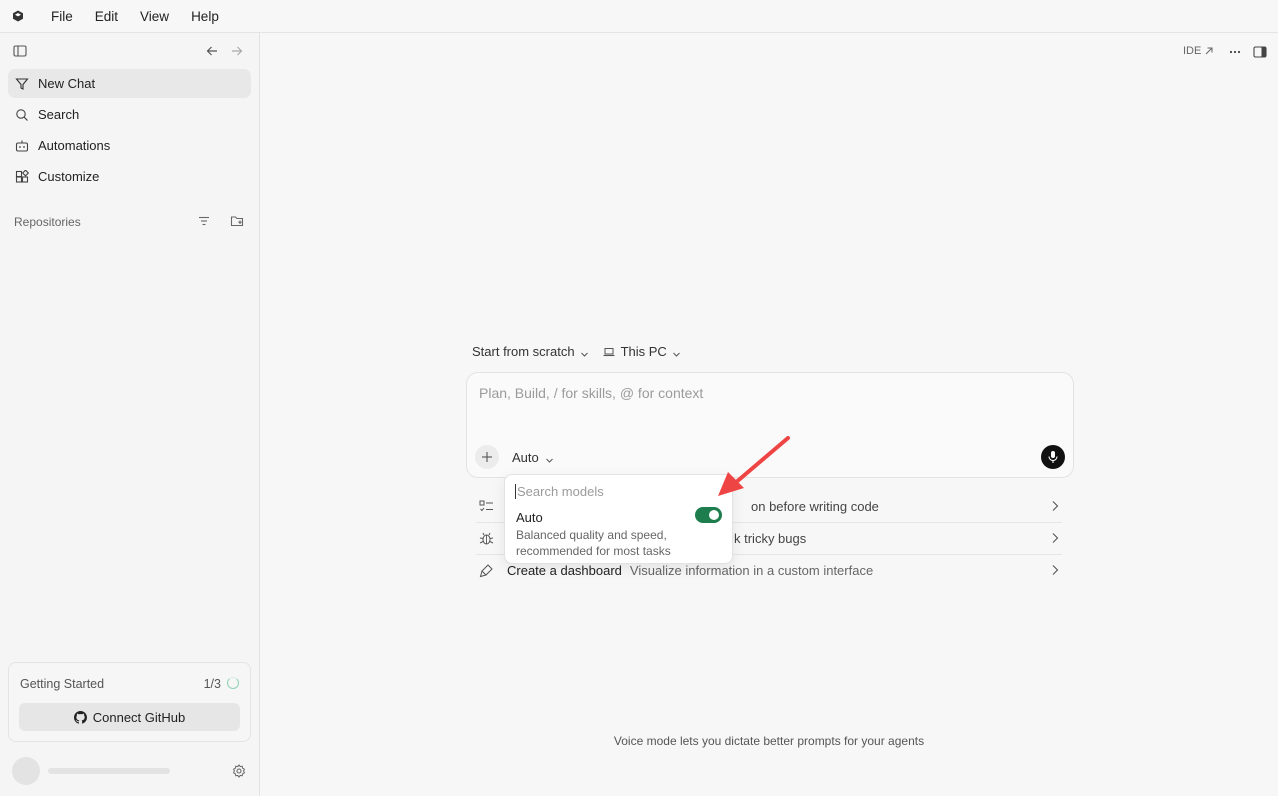 The width and height of the screenshot is (1278, 796). What do you see at coordinates (80, 717) in the screenshot?
I see `github-icon` at bounding box center [80, 717].